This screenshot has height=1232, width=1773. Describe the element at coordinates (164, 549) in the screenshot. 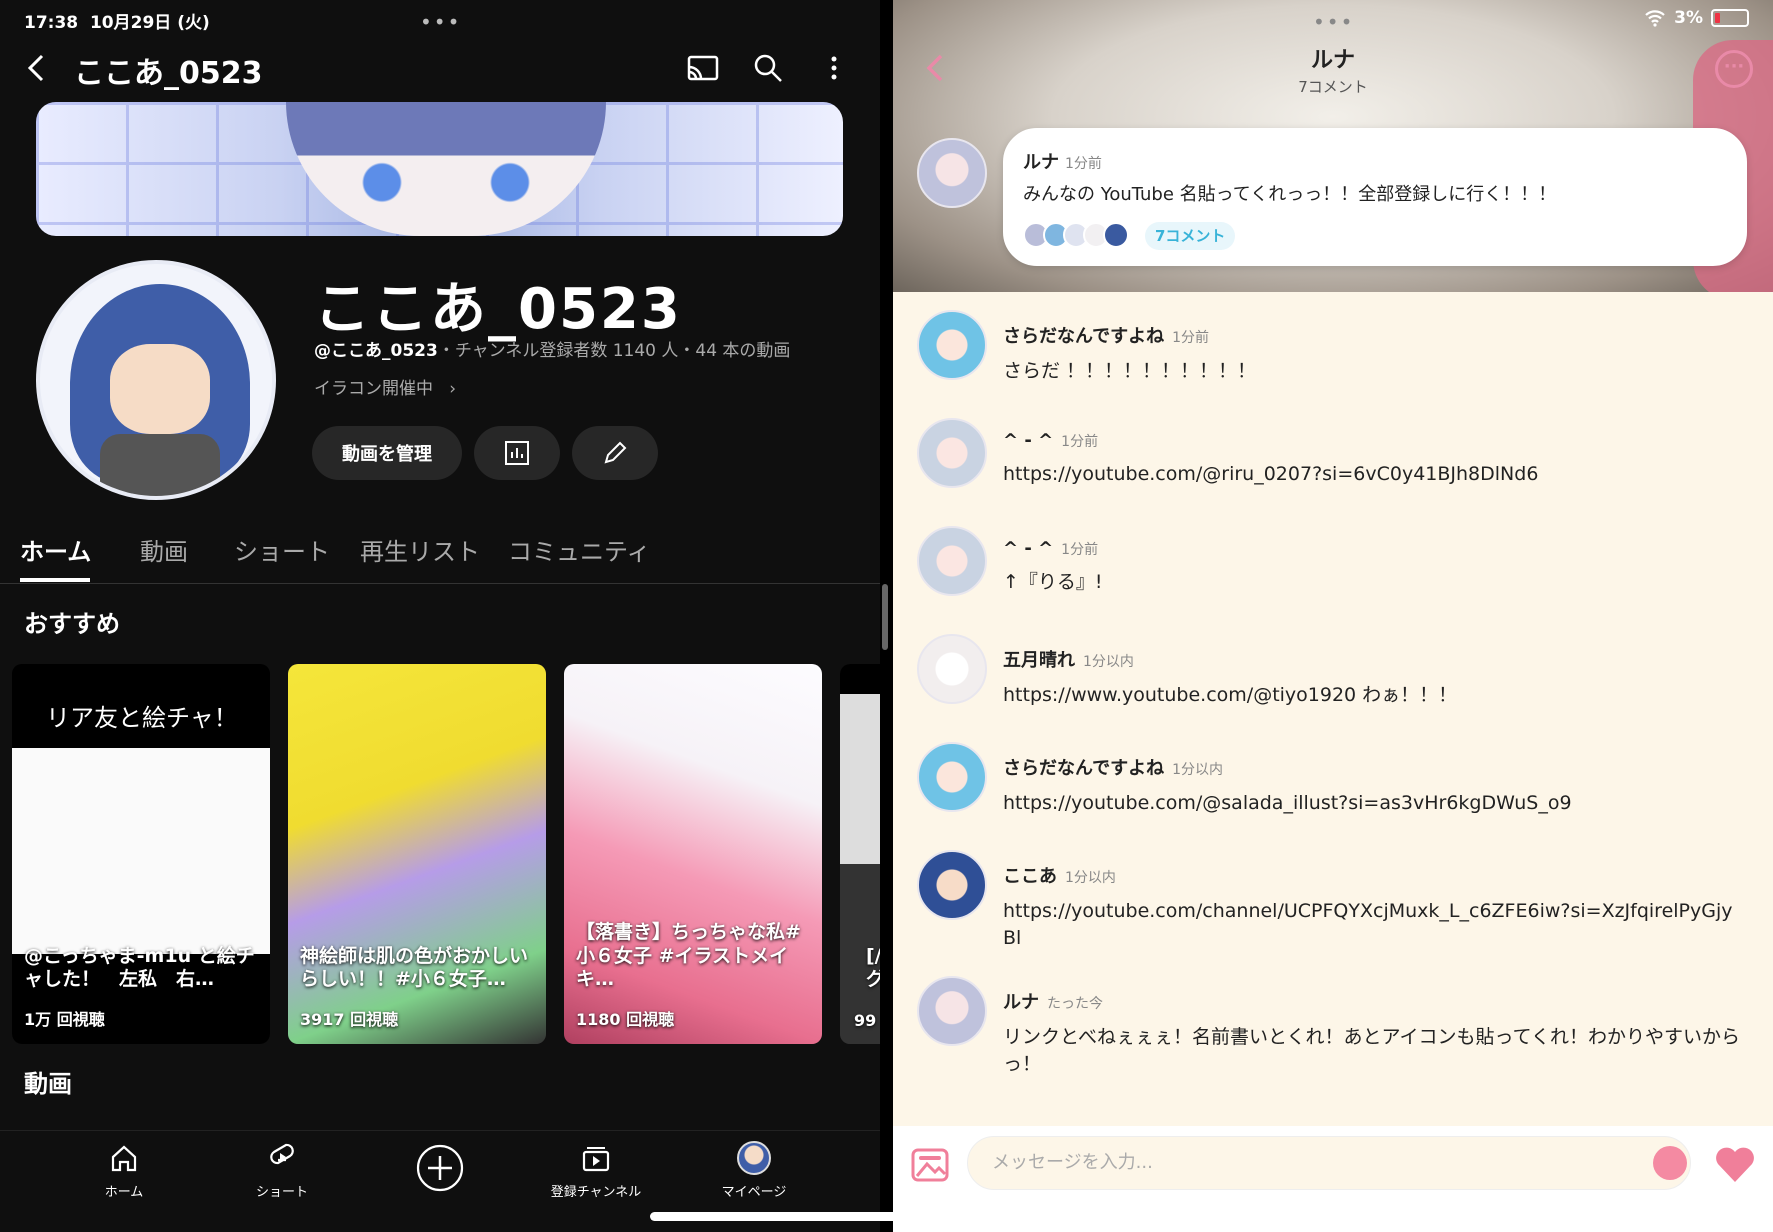

I see `tab-videos: 動画` at that location.